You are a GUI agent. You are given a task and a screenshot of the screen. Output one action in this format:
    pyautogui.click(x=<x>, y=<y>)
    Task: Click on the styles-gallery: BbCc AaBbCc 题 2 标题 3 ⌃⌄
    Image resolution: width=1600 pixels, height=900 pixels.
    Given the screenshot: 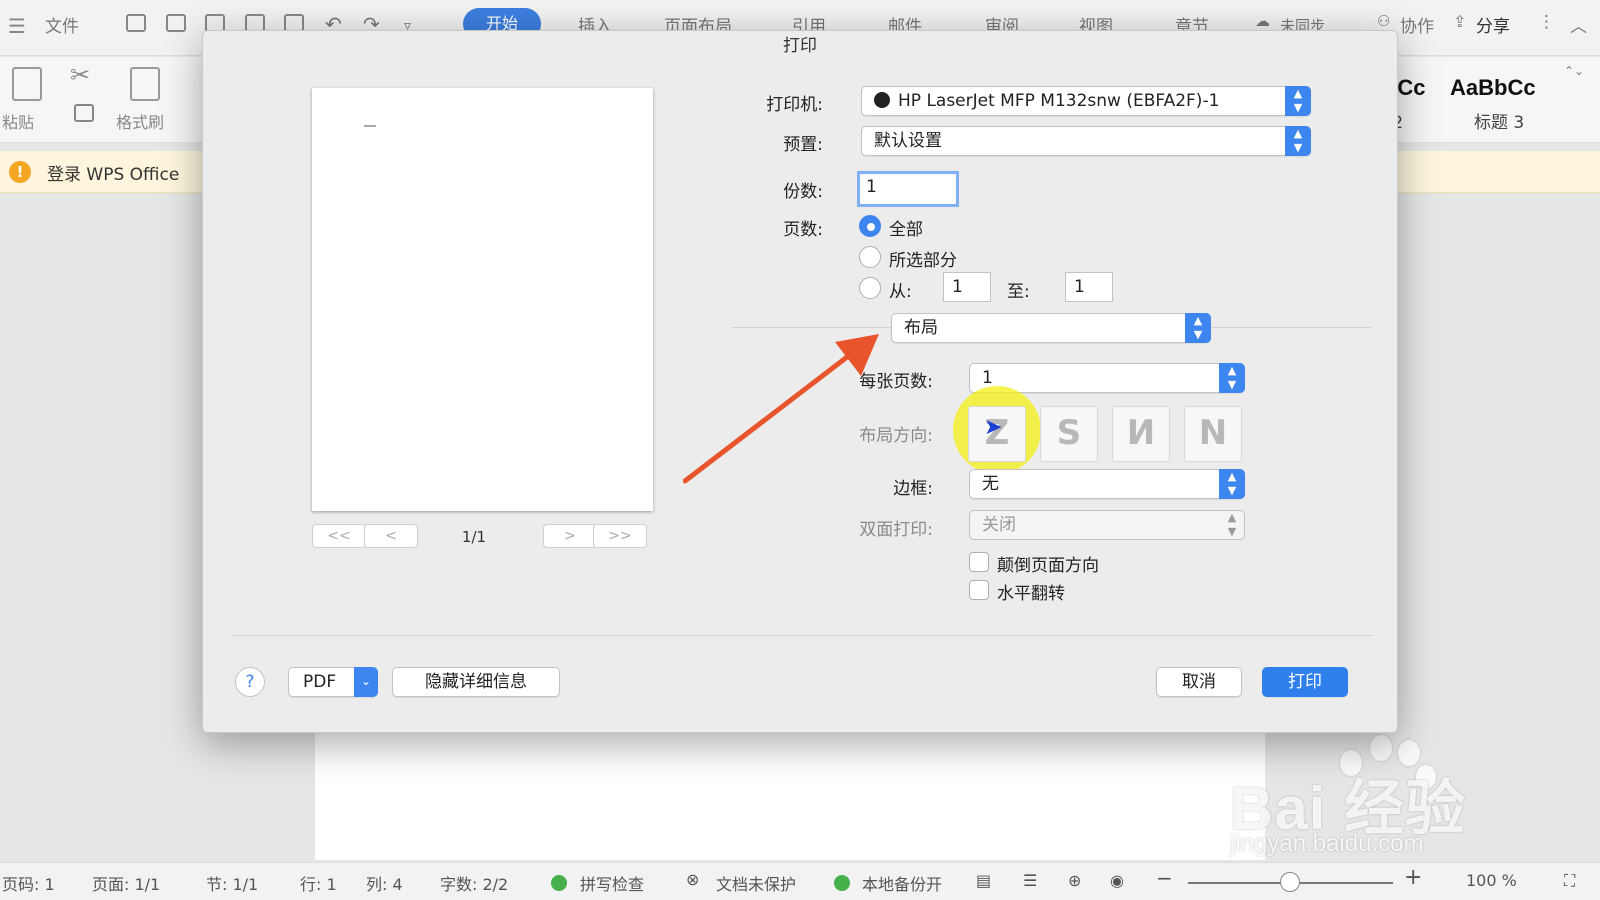 What is the action you would take?
    pyautogui.click(x=1484, y=100)
    